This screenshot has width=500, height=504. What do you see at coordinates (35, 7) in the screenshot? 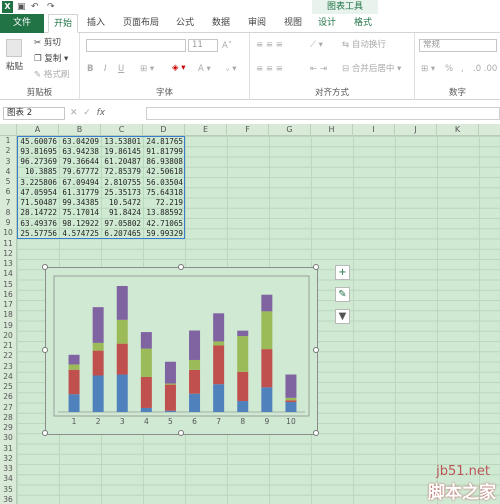
I see `undo-button: ↶` at bounding box center [35, 7].